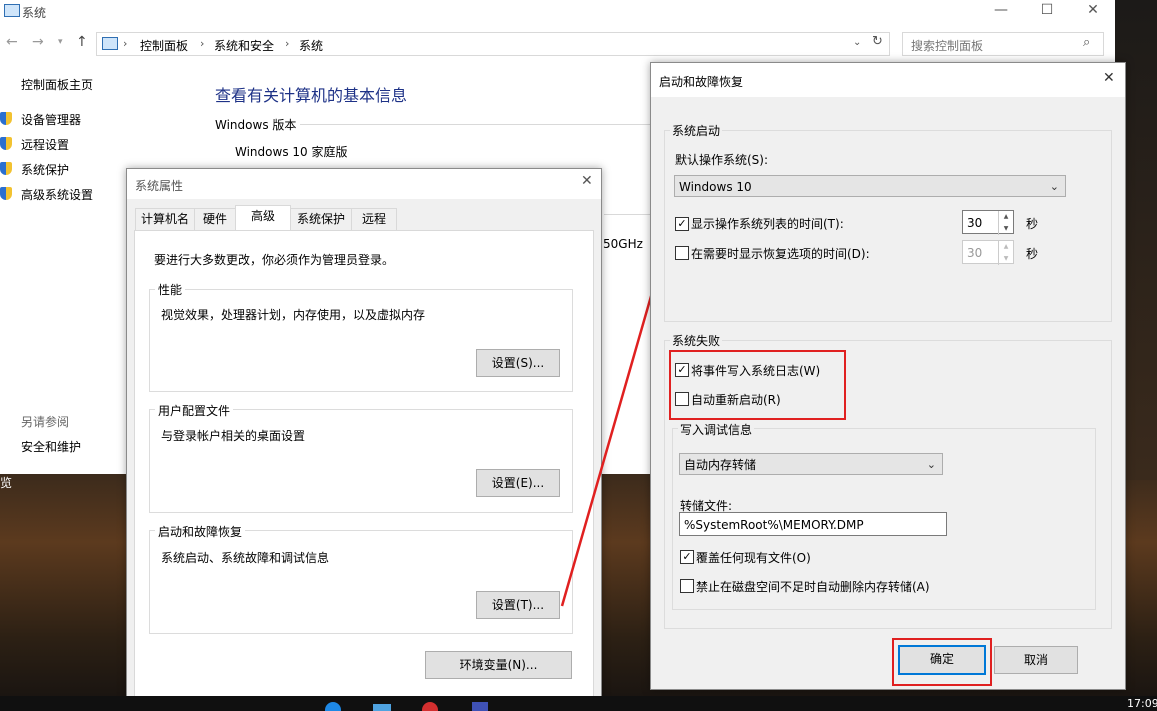 This screenshot has height=711, width=1157. I want to click on group-label: 系统失败, so click(696, 340).